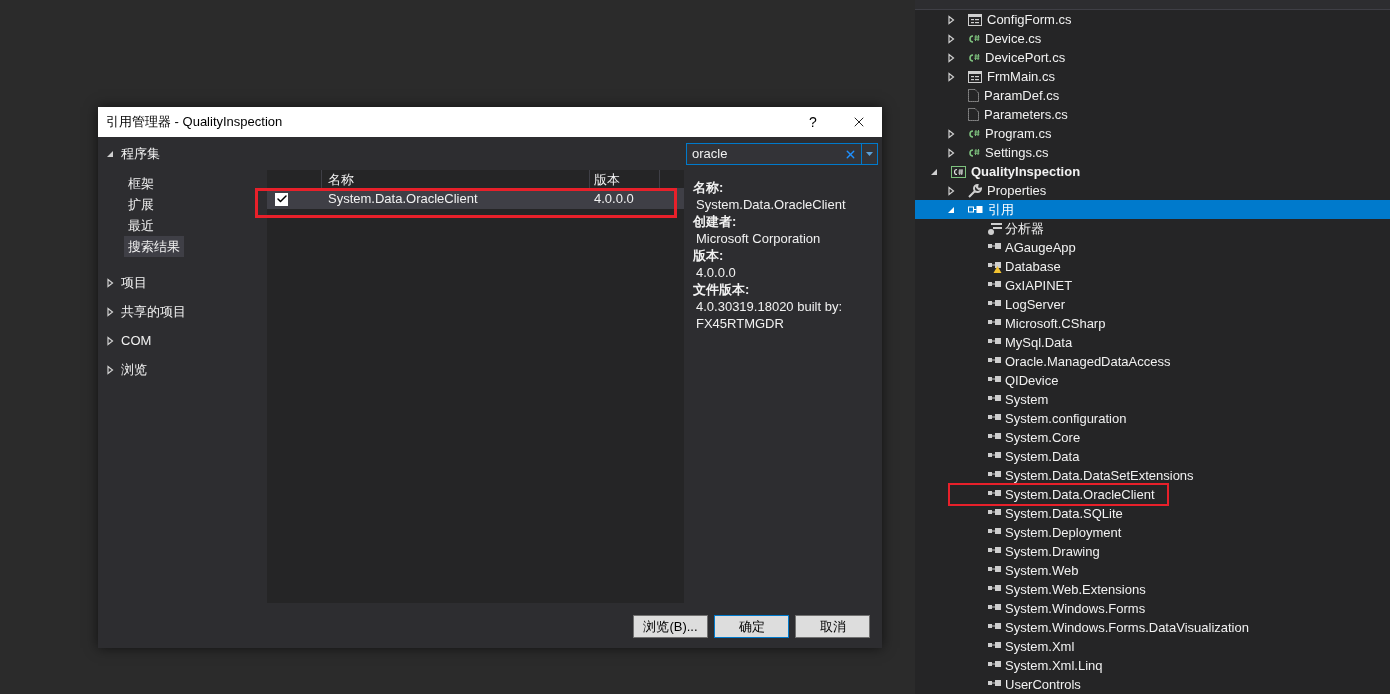  What do you see at coordinates (1152, 456) in the screenshot?
I see `tree-row: System.Data` at bounding box center [1152, 456].